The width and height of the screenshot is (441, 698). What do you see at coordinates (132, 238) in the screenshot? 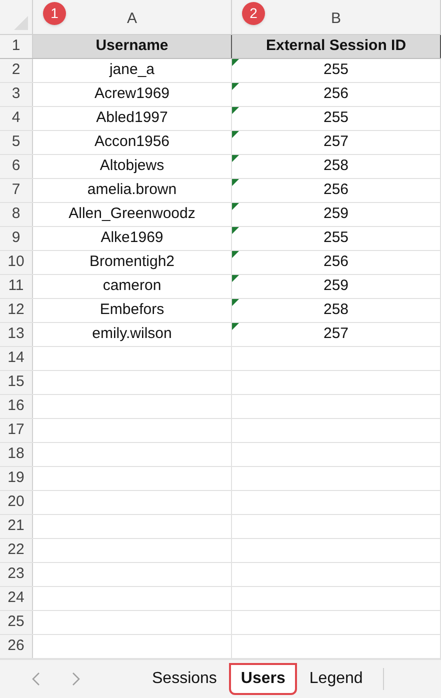
I see `table-cell-text: Alke1969` at bounding box center [132, 238].